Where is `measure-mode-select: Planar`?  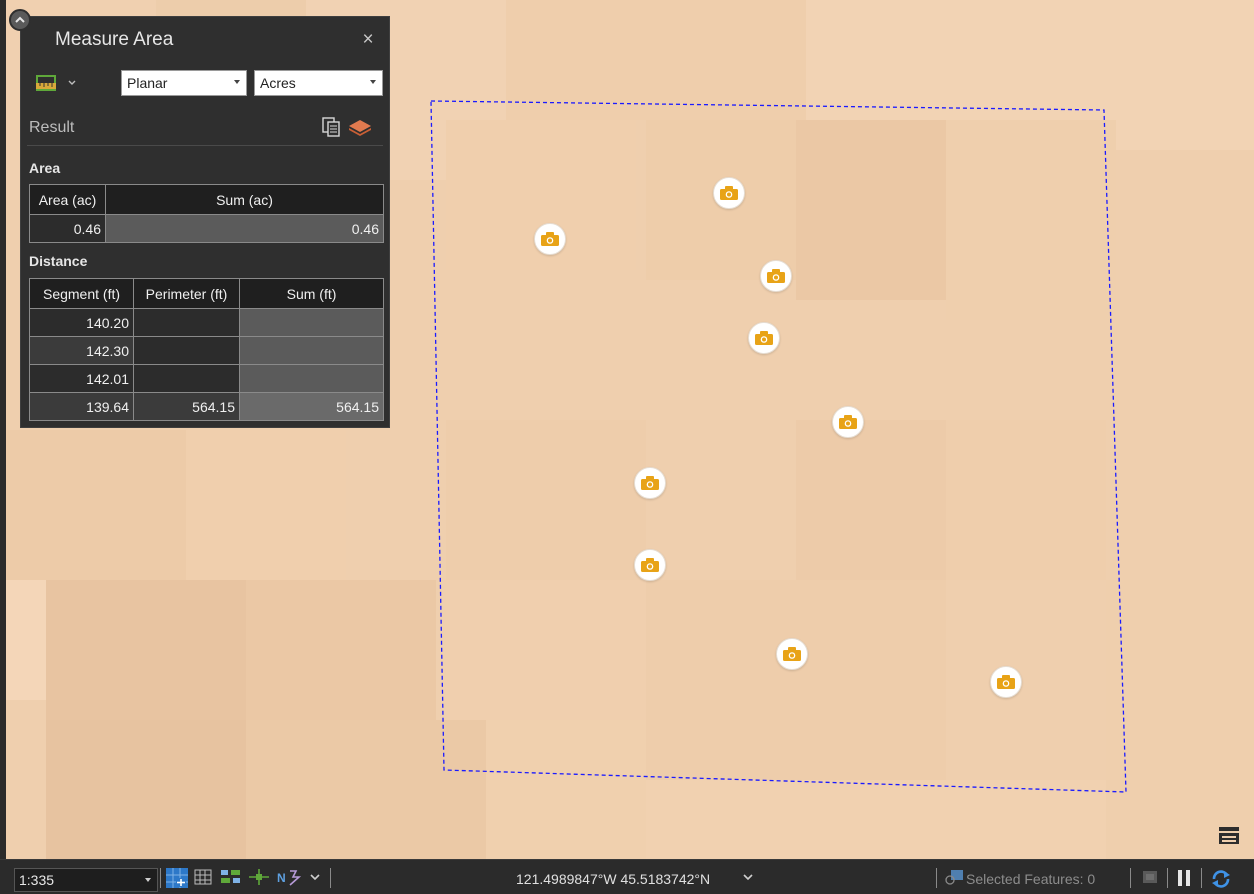 measure-mode-select: Planar is located at coordinates (184, 83).